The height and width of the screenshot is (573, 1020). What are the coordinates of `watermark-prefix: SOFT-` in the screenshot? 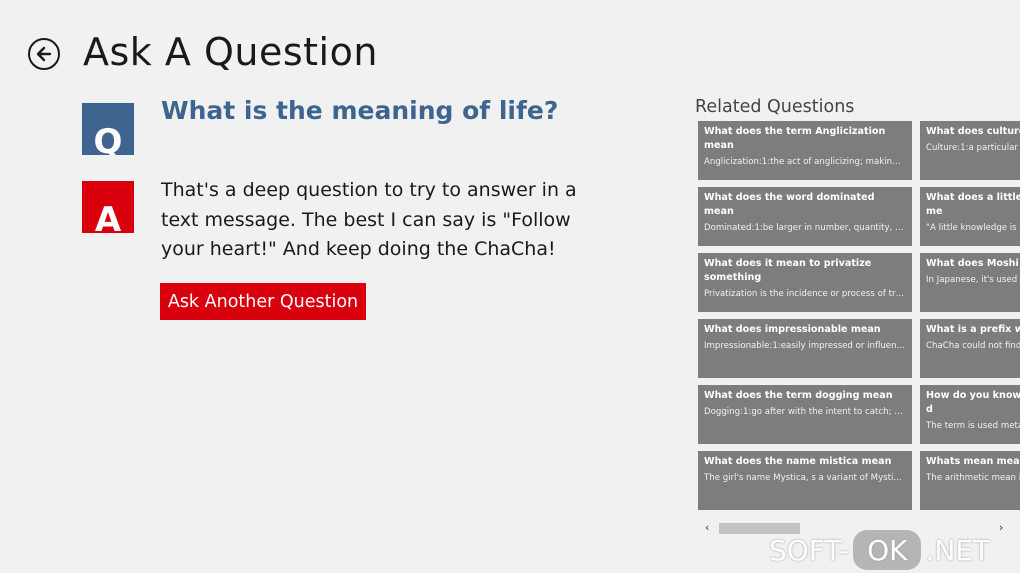 It's located at (809, 550).